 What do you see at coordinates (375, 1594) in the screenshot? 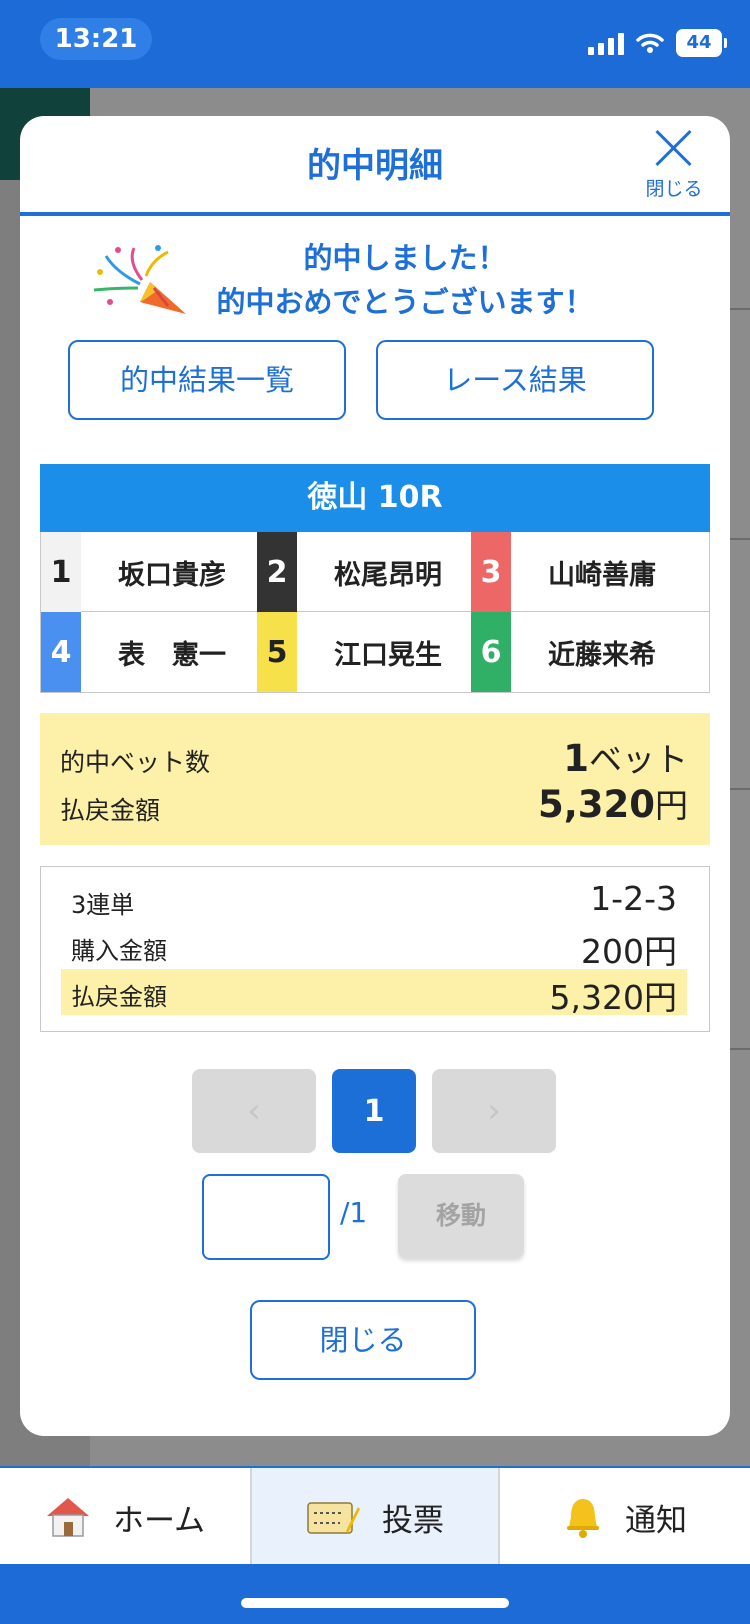
I see `home-indicator-area` at bounding box center [375, 1594].